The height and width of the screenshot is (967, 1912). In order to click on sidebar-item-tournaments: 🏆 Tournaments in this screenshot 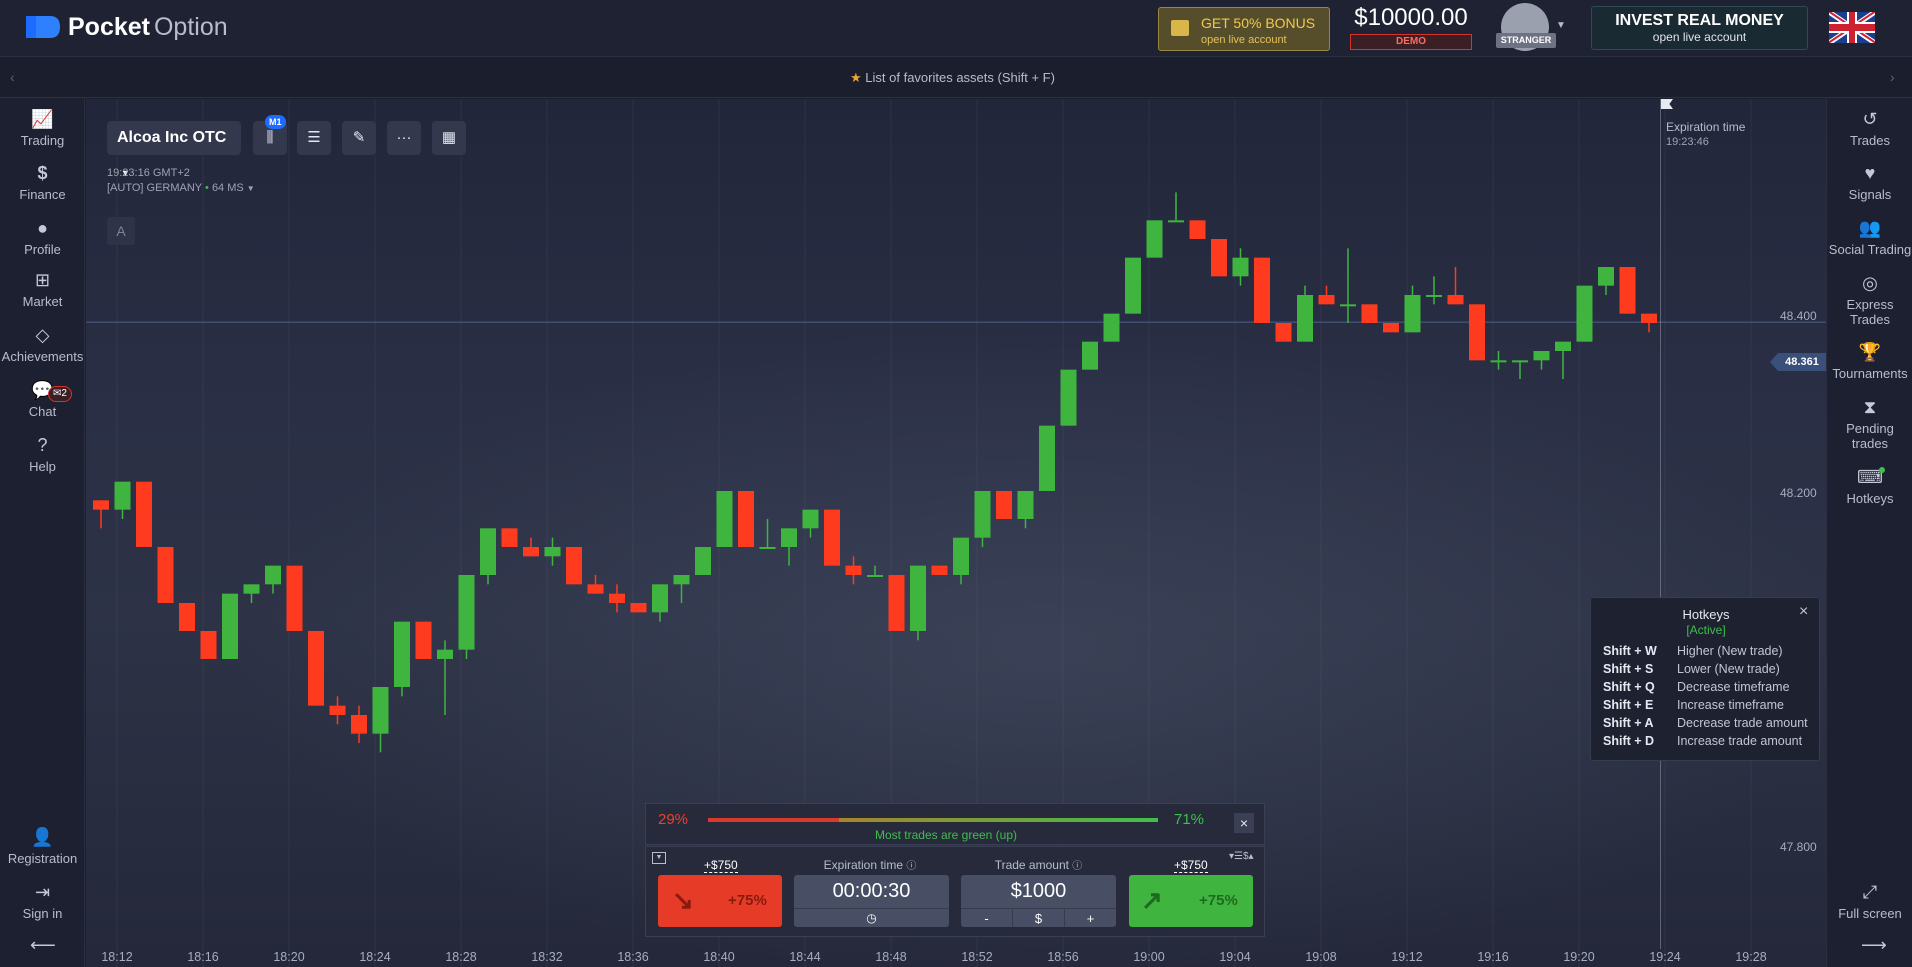, I will do `click(1869, 361)`.